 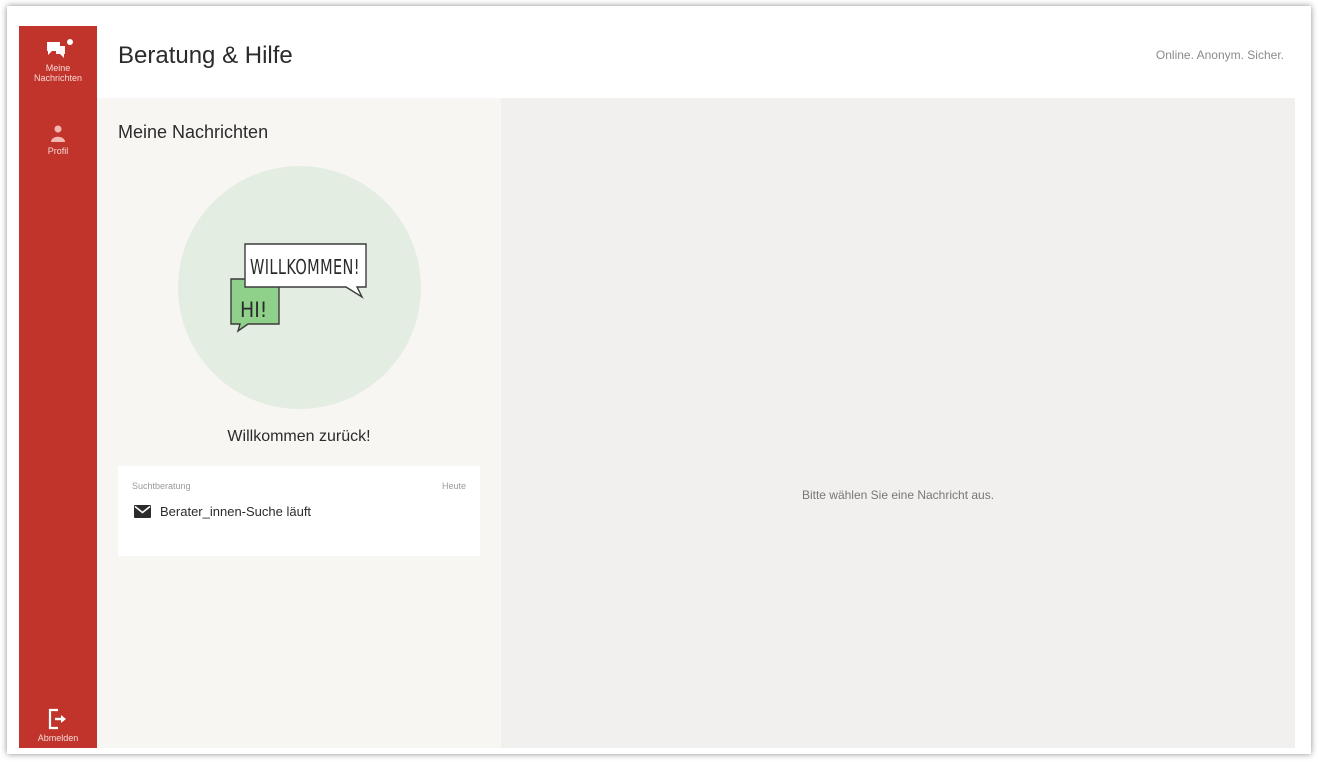 I want to click on chat-bubbles-icon, so click(x=60, y=48).